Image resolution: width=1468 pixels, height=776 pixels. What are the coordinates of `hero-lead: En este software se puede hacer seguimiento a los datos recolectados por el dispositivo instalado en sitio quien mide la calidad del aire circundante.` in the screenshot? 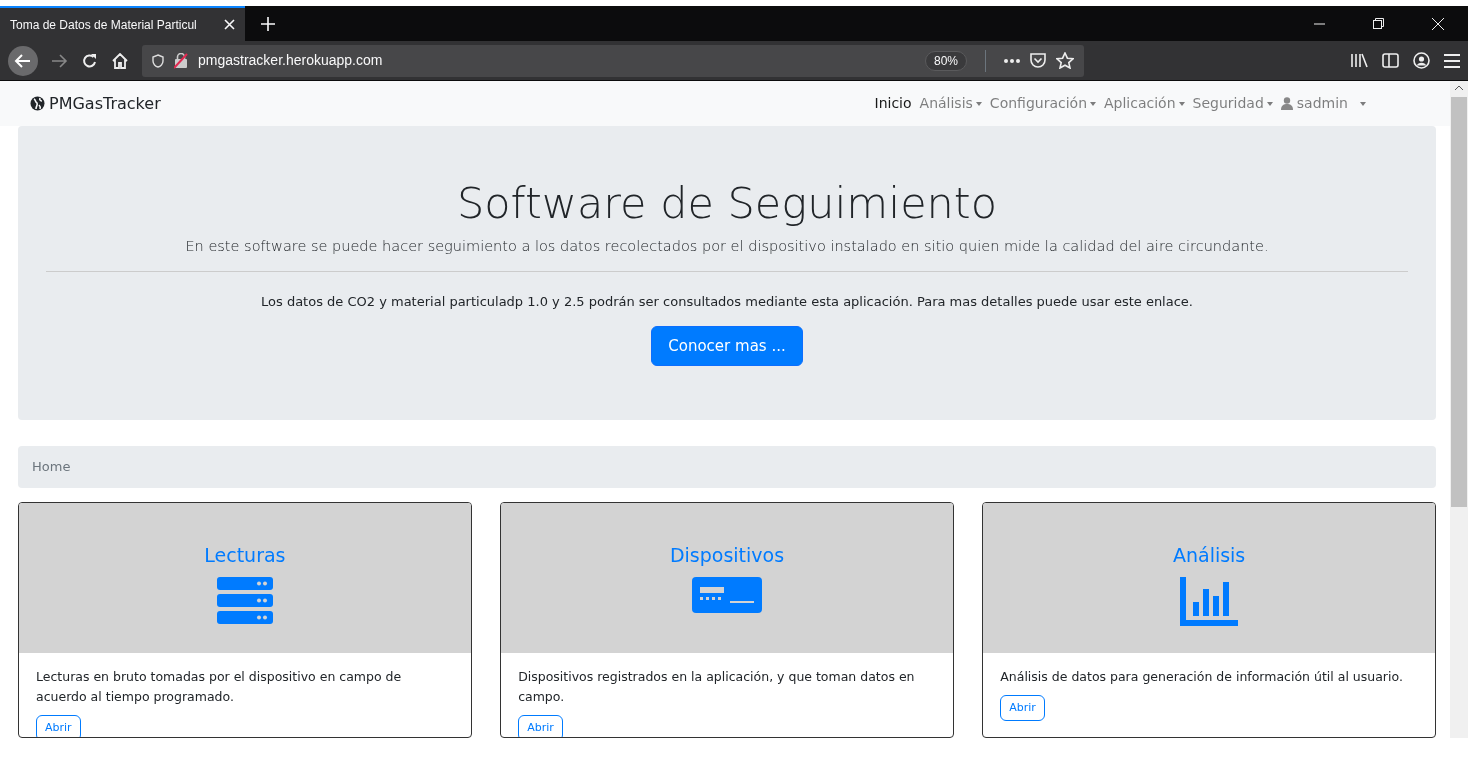 It's located at (727, 246).